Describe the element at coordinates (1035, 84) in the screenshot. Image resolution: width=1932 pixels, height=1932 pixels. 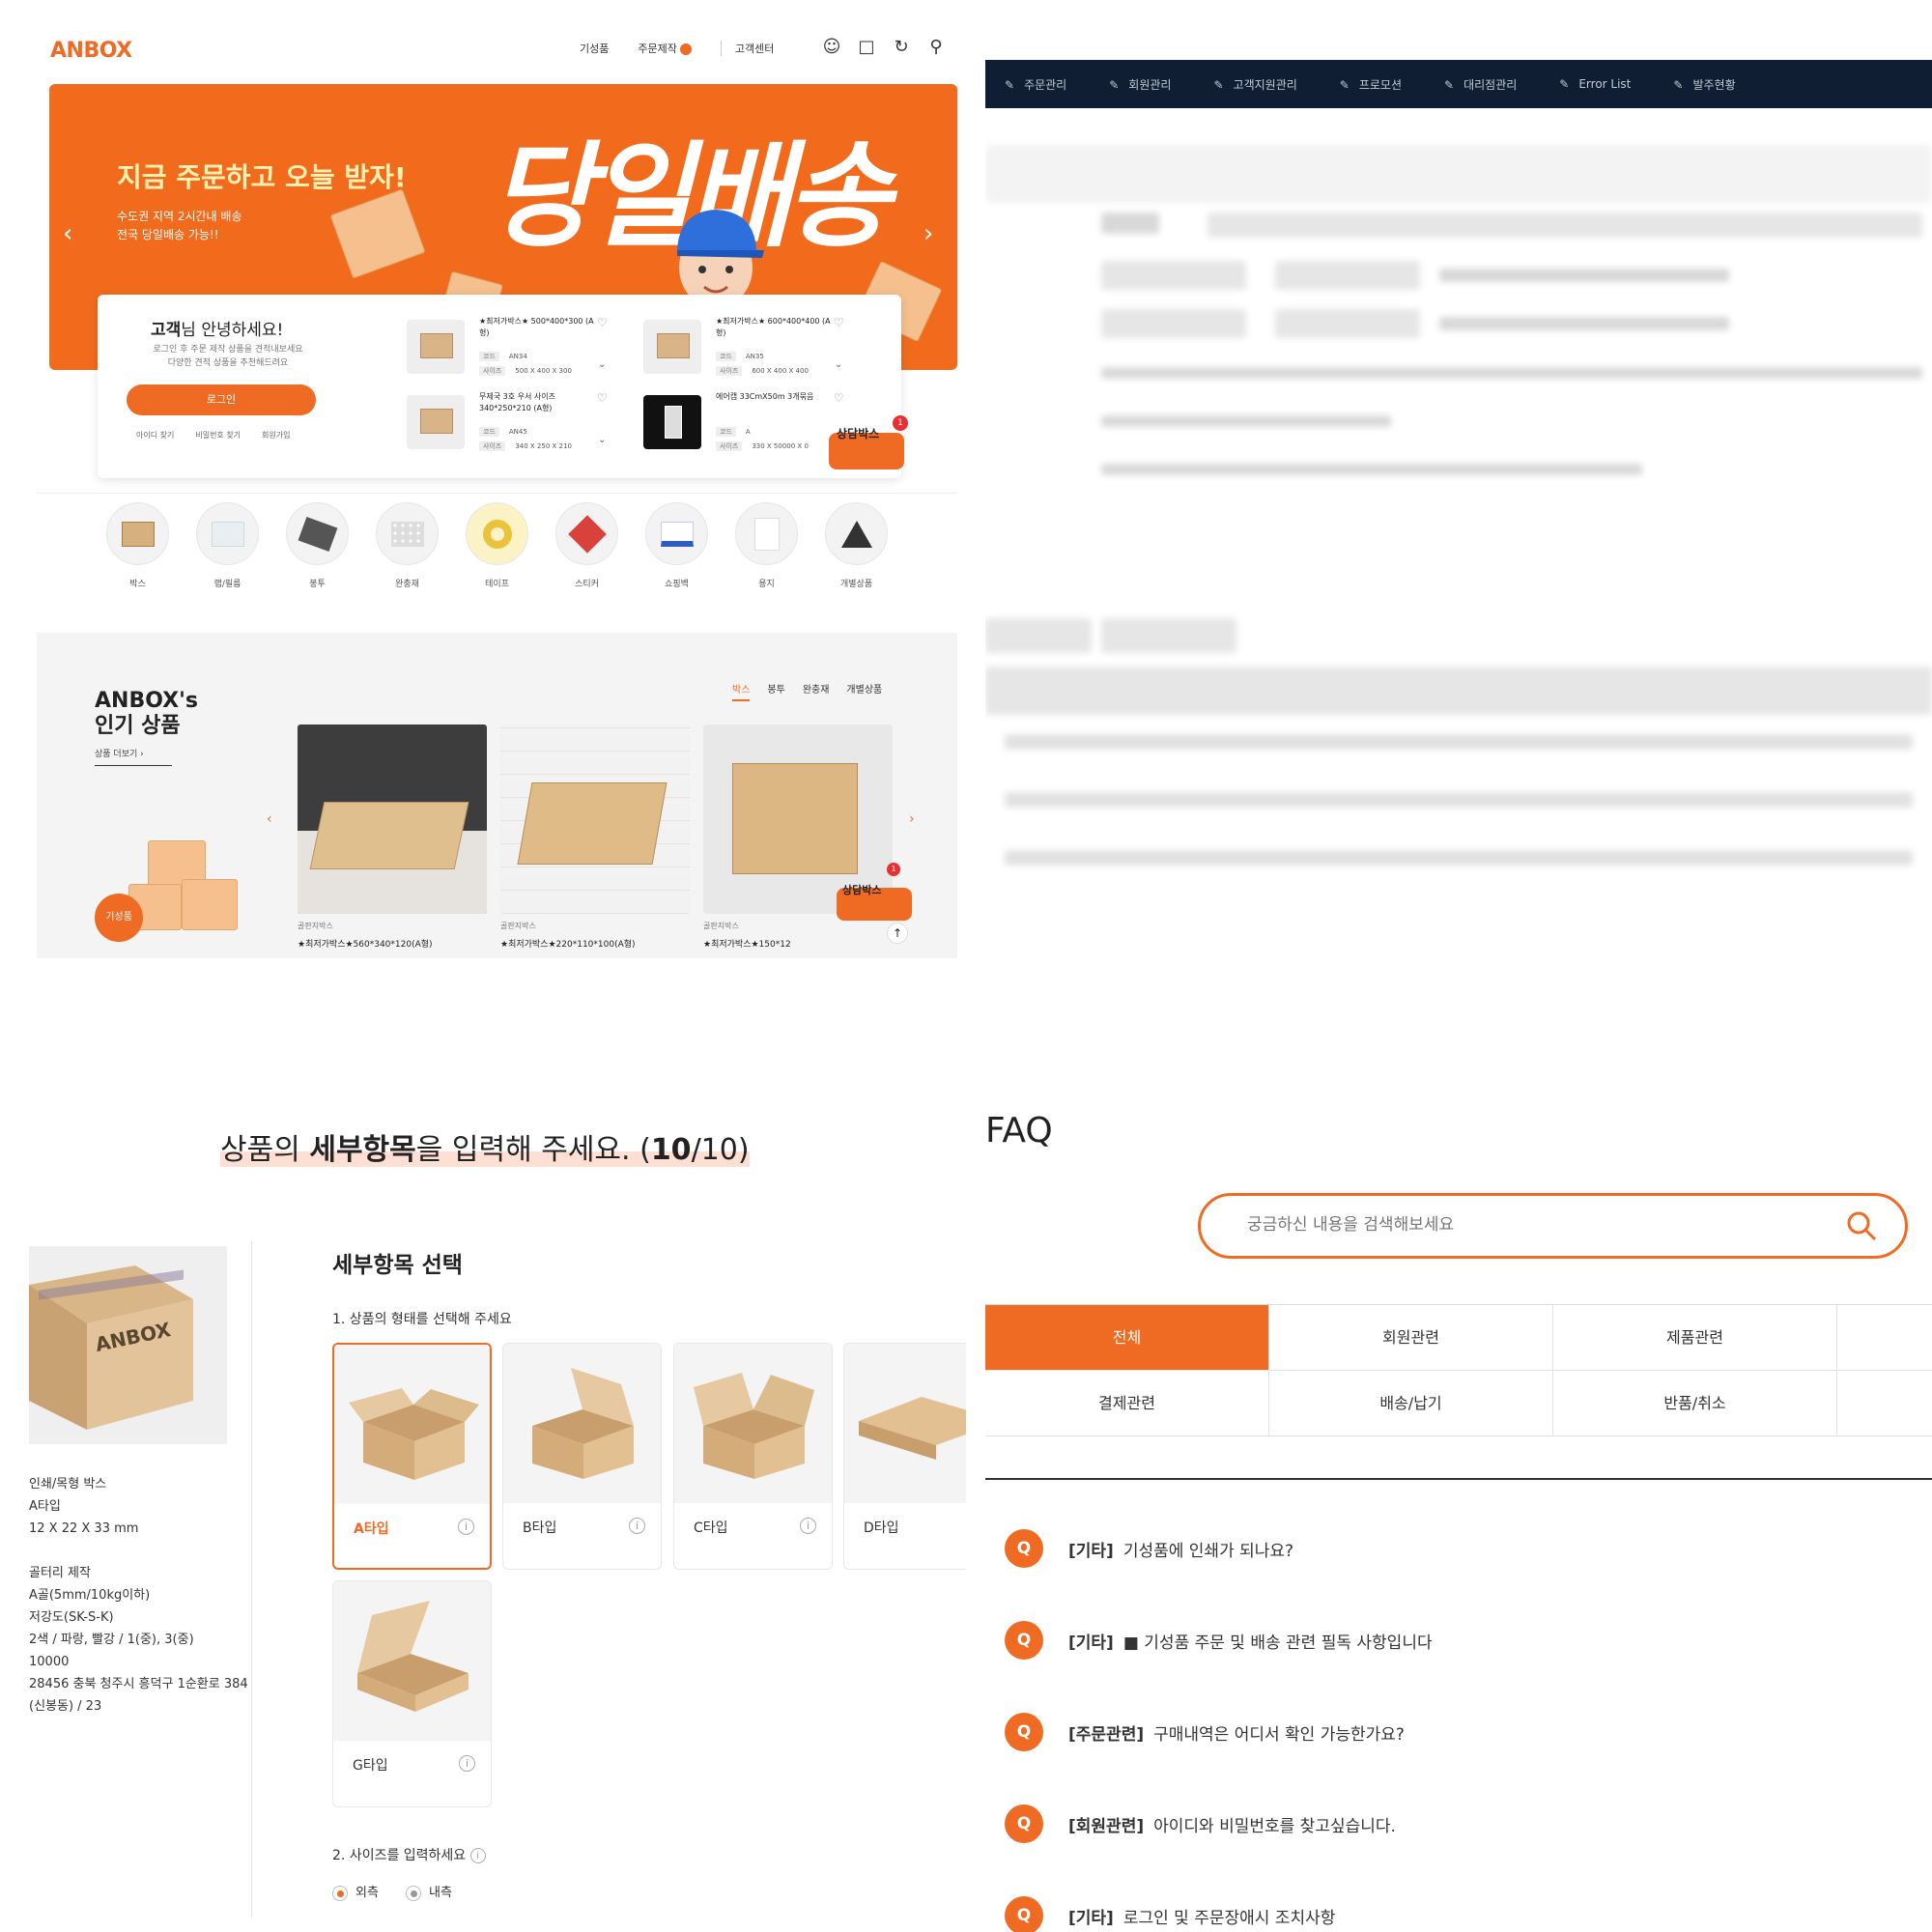
I see `admin-menu-orders: 주문관리` at that location.